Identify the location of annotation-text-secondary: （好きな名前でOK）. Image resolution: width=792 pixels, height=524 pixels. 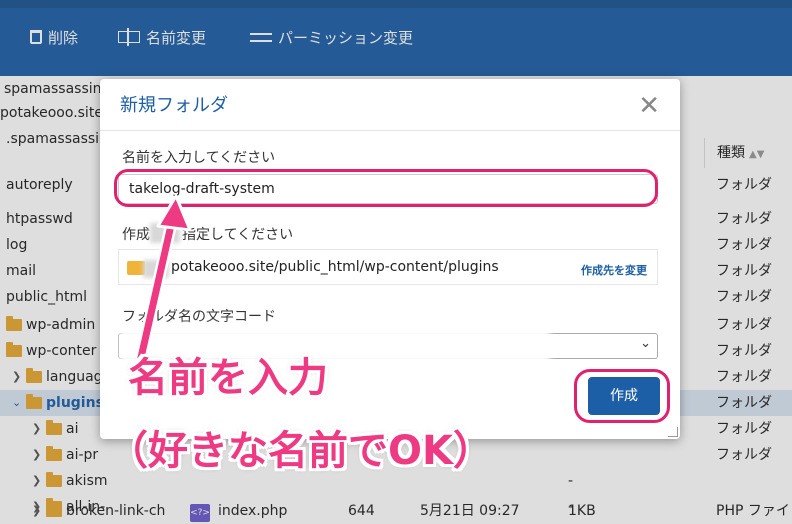
(300, 451).